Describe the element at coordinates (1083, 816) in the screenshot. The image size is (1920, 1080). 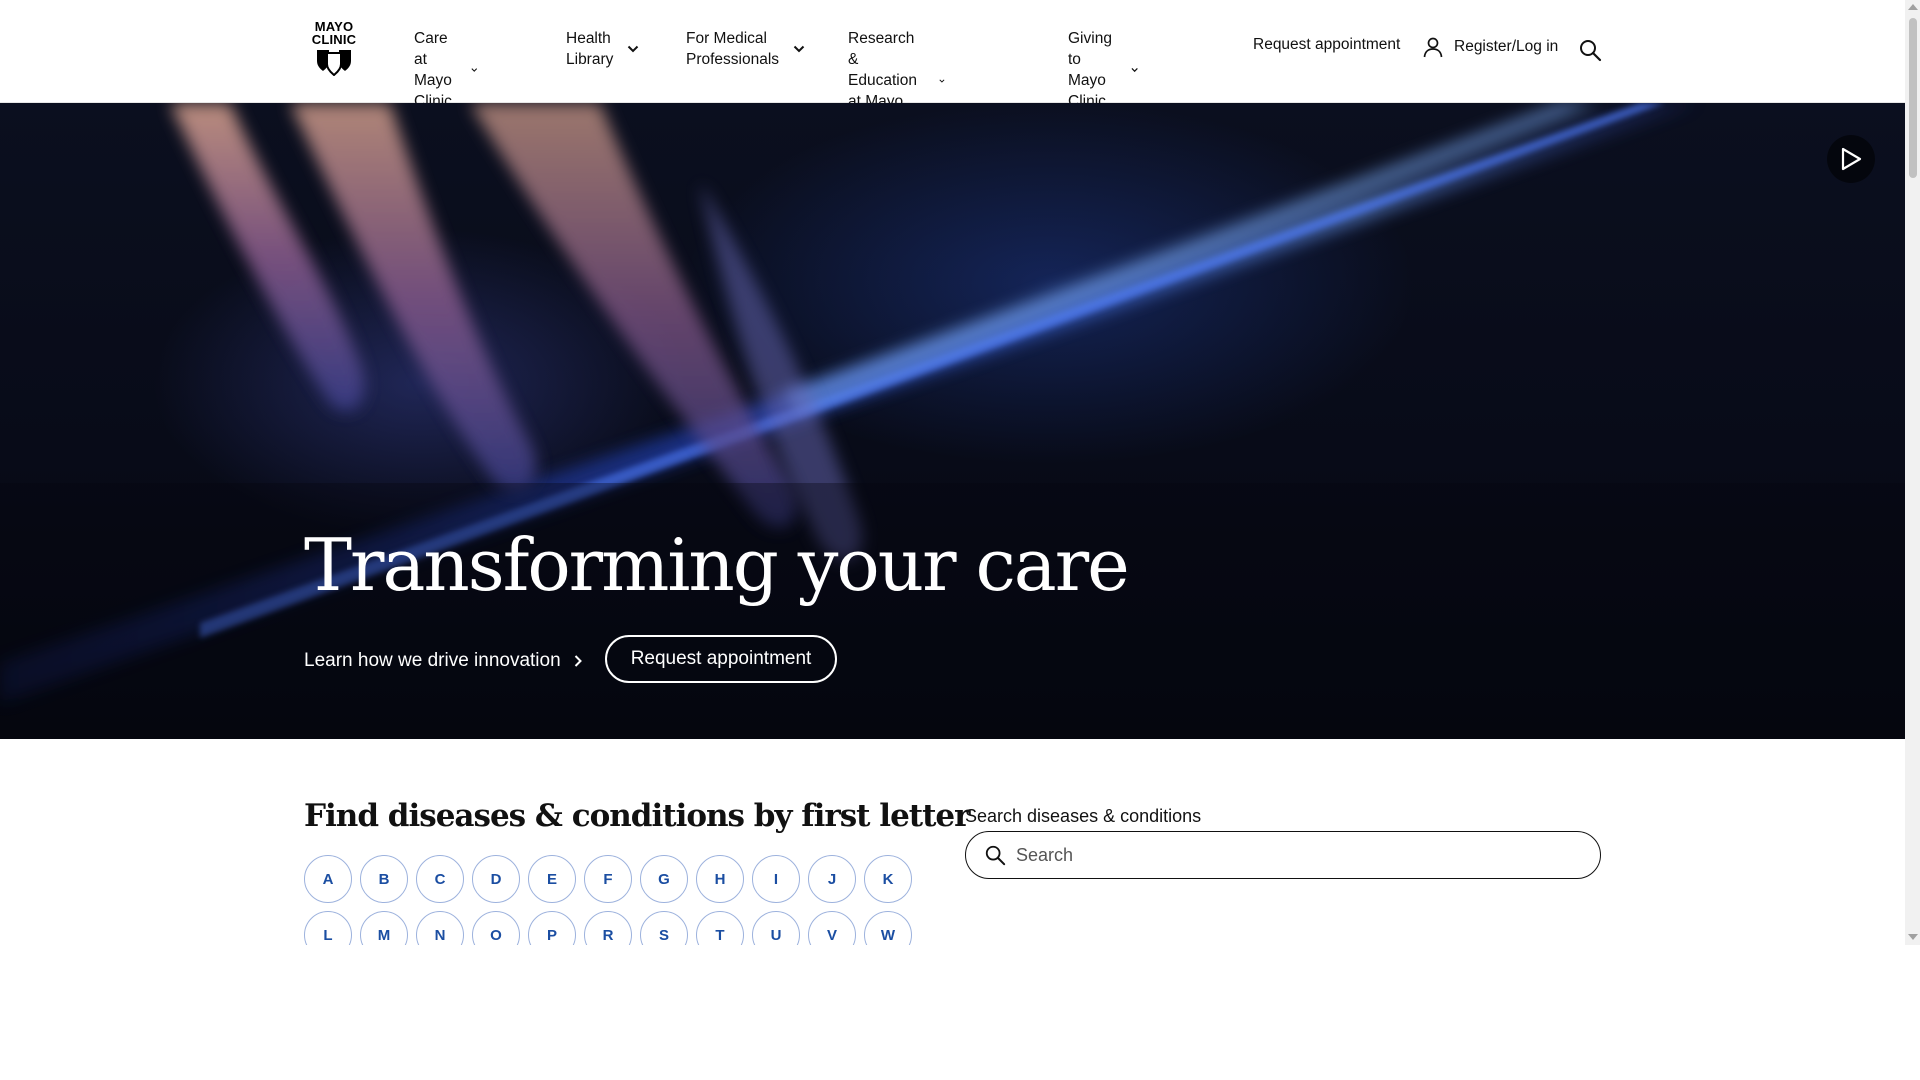
I see `search-diseases-label: Search diseases & conditions` at that location.